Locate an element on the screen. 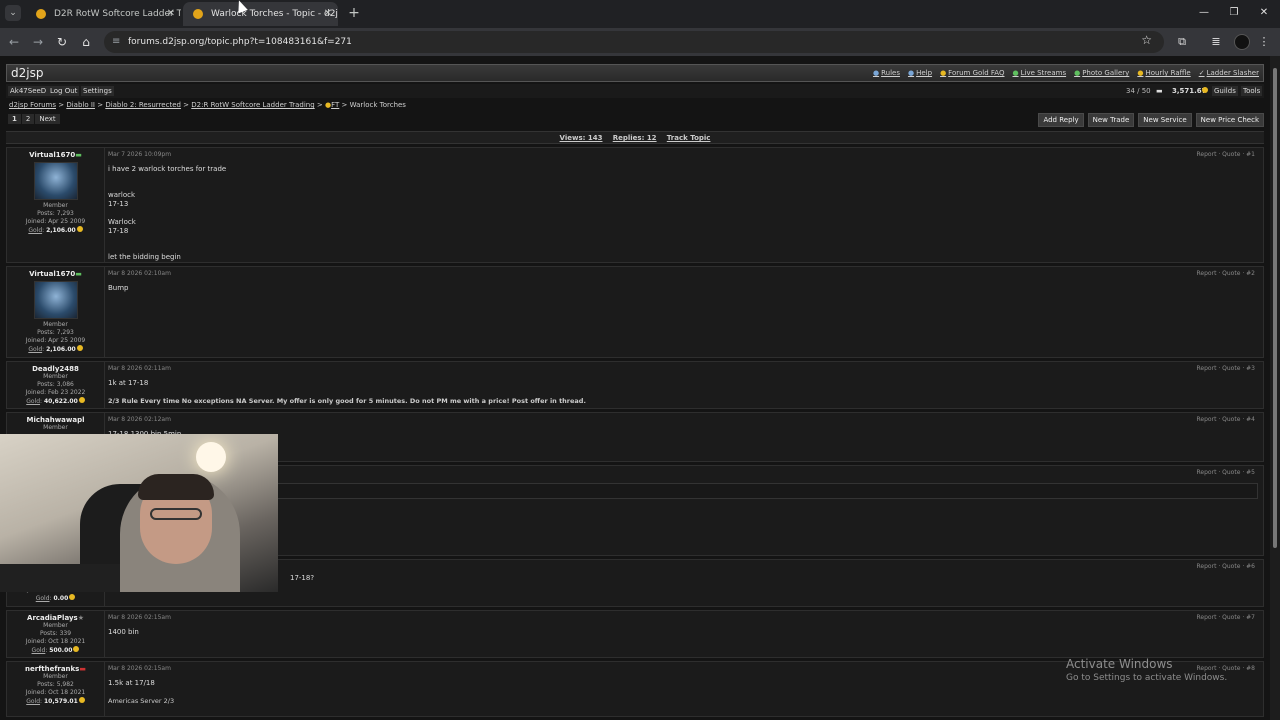  page-scrollbar is located at coordinates (1275, 388).